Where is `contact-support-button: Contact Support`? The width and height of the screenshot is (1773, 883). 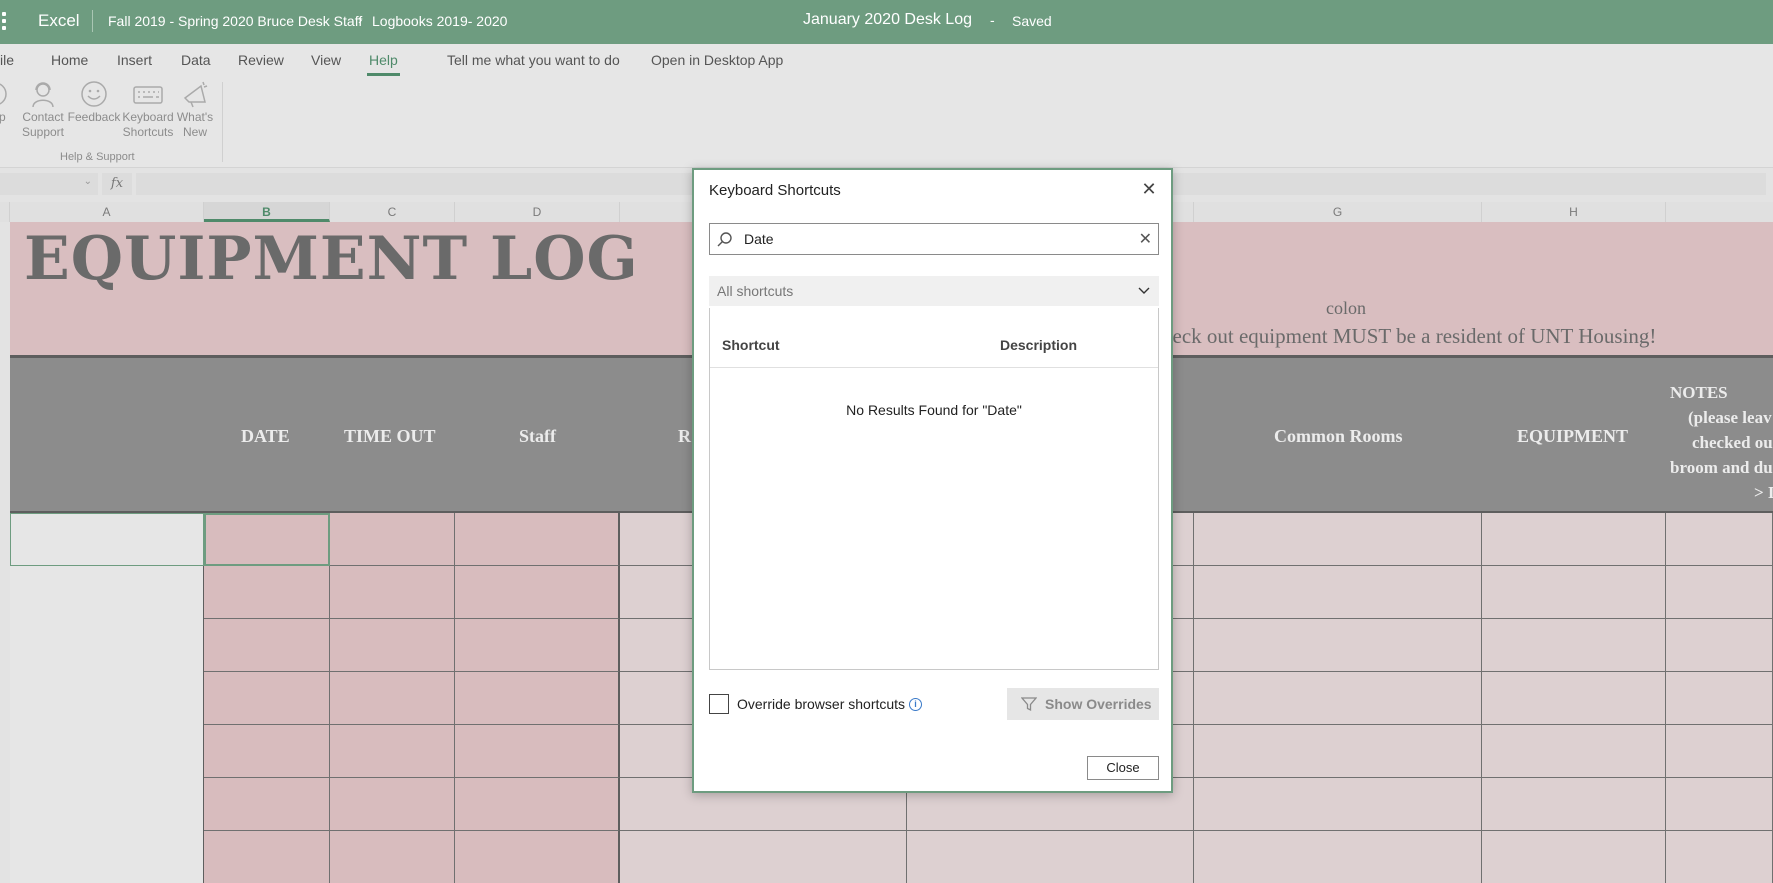
contact-support-button: Contact Support is located at coordinates (43, 110).